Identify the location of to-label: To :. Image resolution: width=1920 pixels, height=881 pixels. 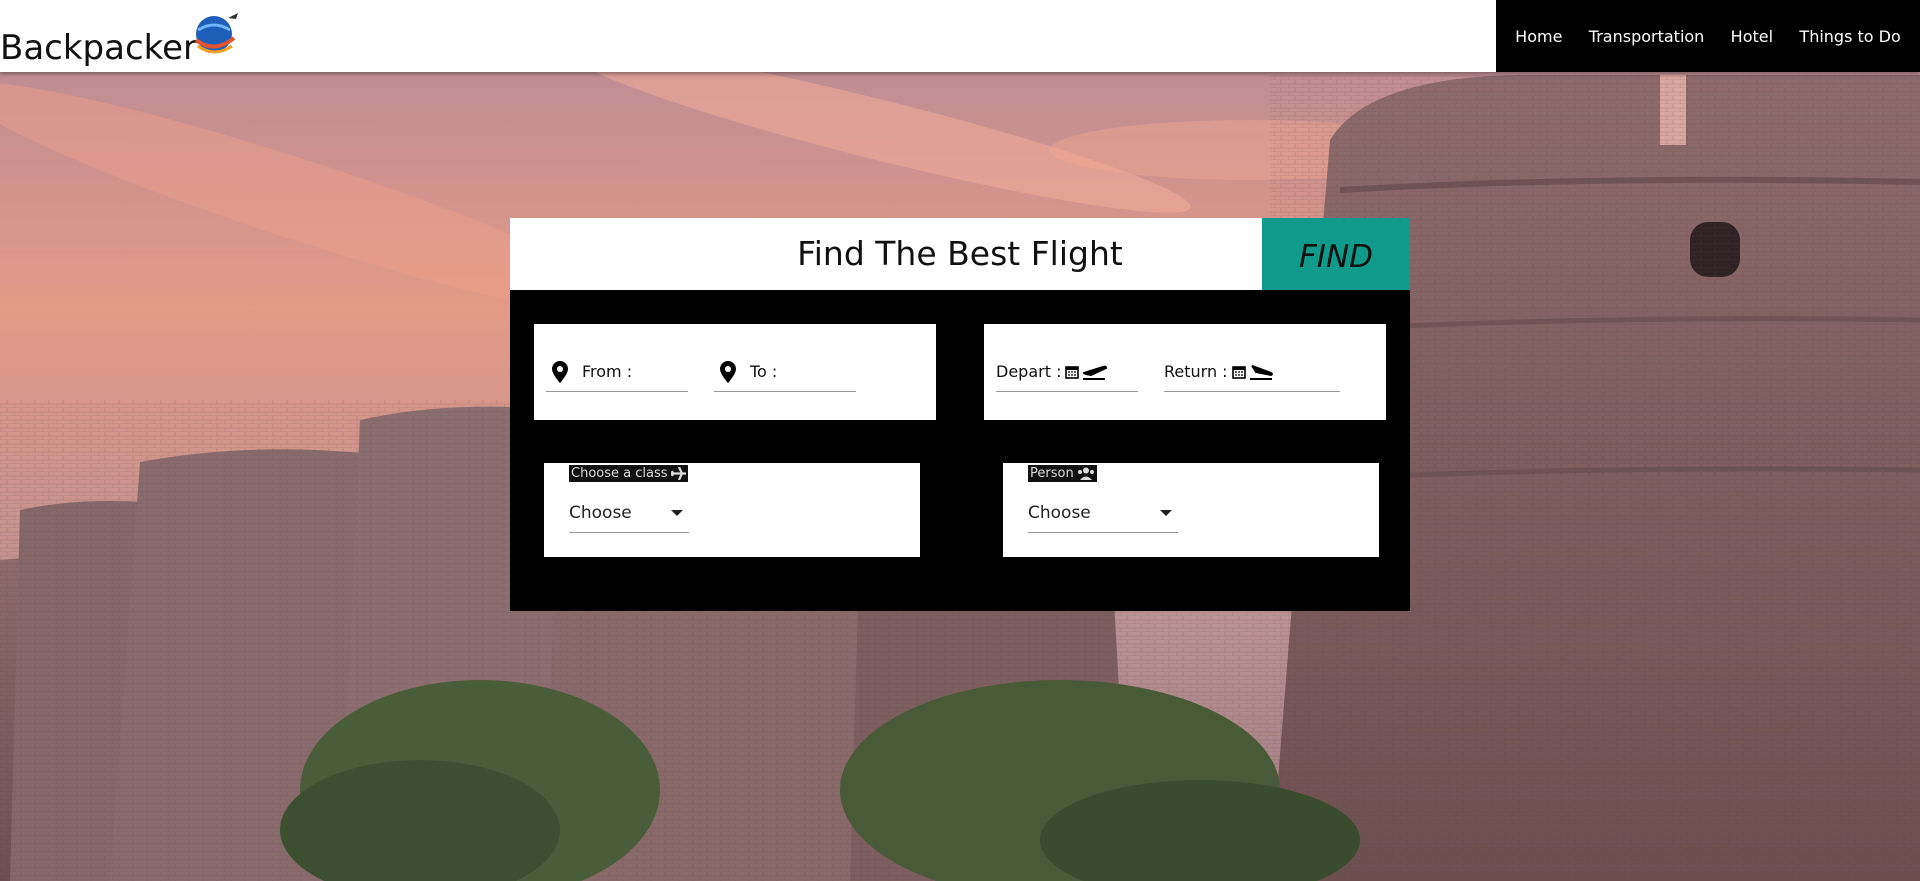
(764, 371).